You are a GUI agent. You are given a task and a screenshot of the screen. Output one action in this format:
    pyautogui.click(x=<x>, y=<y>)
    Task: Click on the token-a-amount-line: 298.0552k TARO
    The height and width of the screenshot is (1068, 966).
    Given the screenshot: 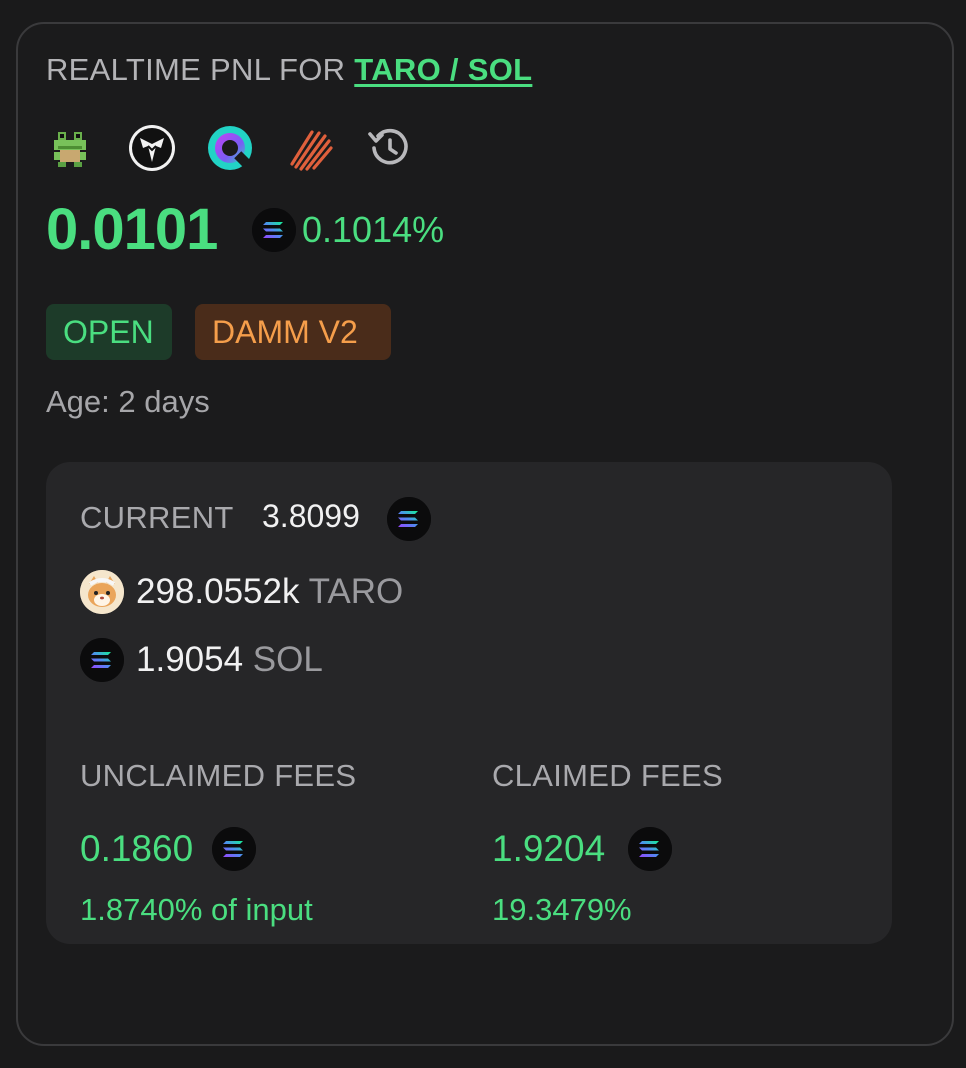 What is the action you would take?
    pyautogui.click(x=269, y=592)
    